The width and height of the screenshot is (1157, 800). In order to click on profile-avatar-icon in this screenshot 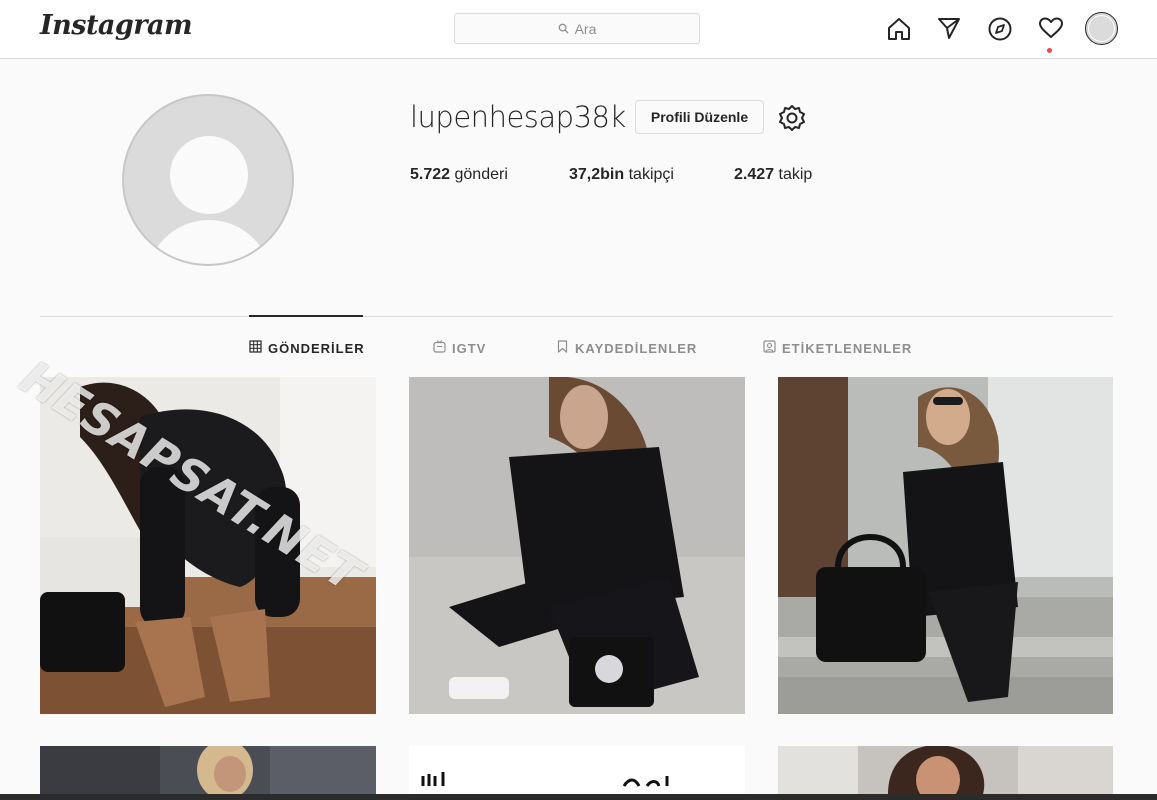, I will do `click(1101, 28)`.